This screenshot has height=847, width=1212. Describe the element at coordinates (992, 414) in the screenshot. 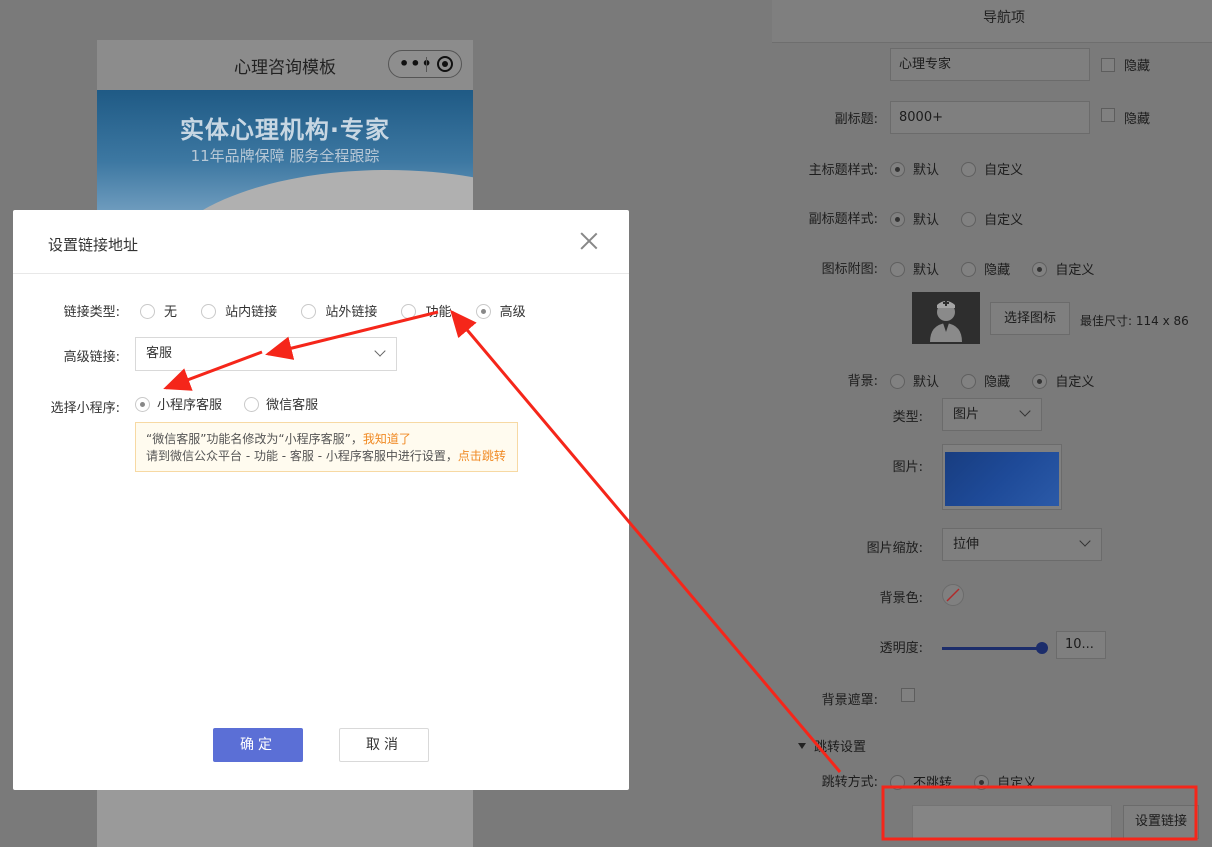

I see `type-select: 图片` at that location.